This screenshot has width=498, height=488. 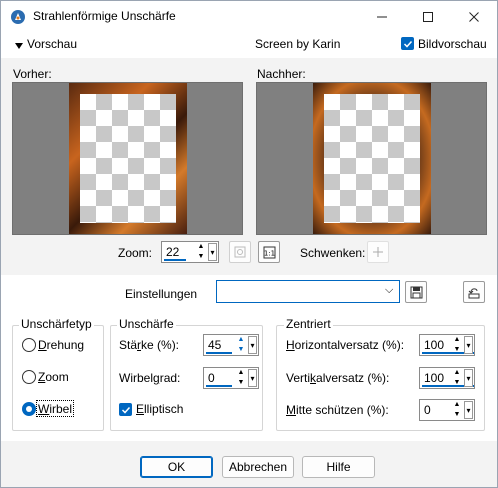 I want to click on chevron-down-icon: ⌵, so click(x=389, y=290).